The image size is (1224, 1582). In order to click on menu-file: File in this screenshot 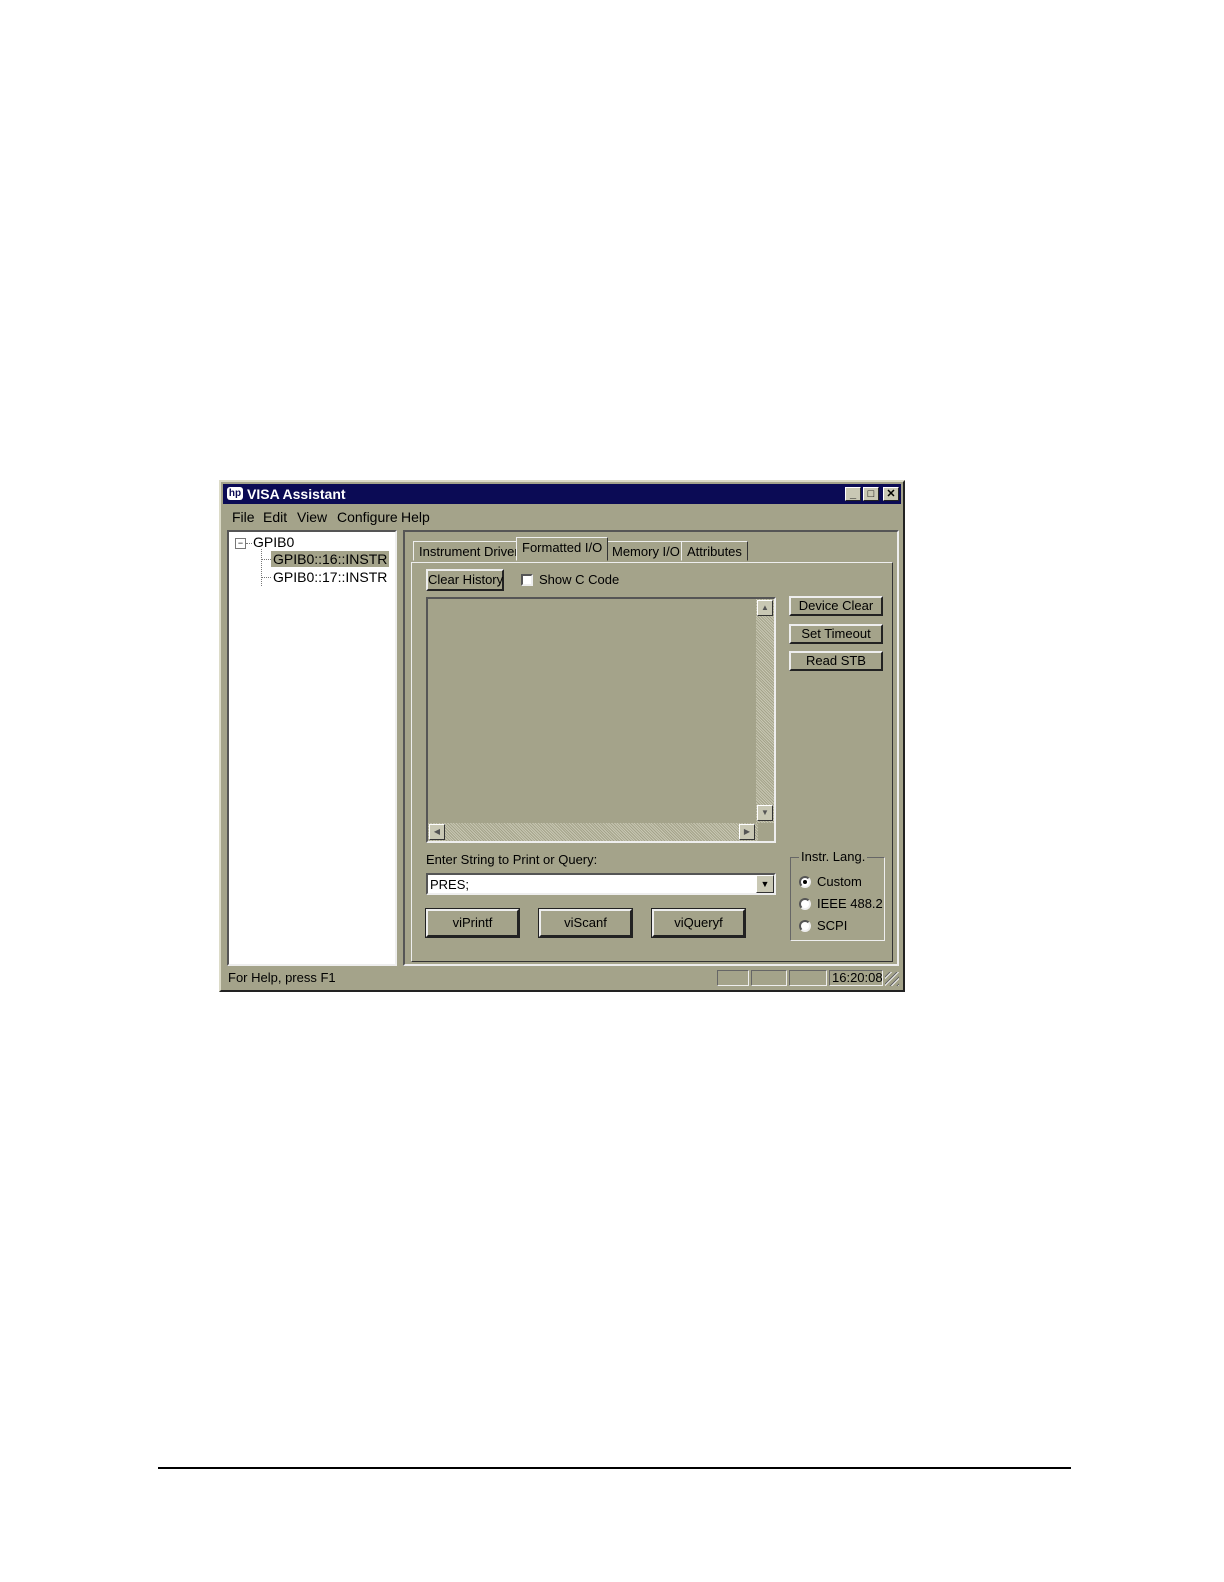, I will do `click(243, 517)`.